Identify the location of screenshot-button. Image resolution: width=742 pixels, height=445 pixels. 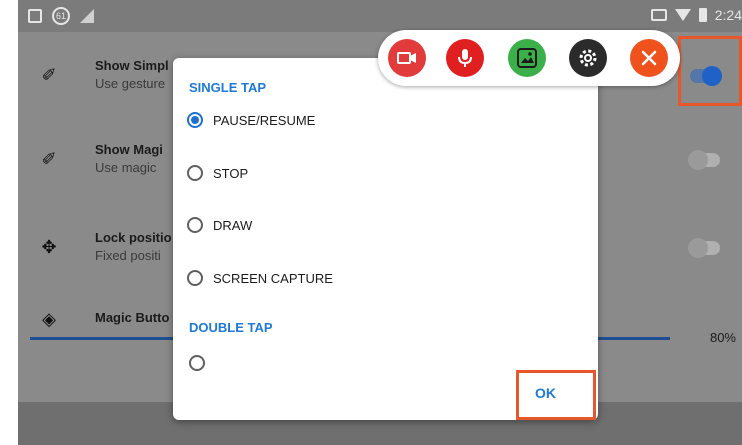
(527, 58).